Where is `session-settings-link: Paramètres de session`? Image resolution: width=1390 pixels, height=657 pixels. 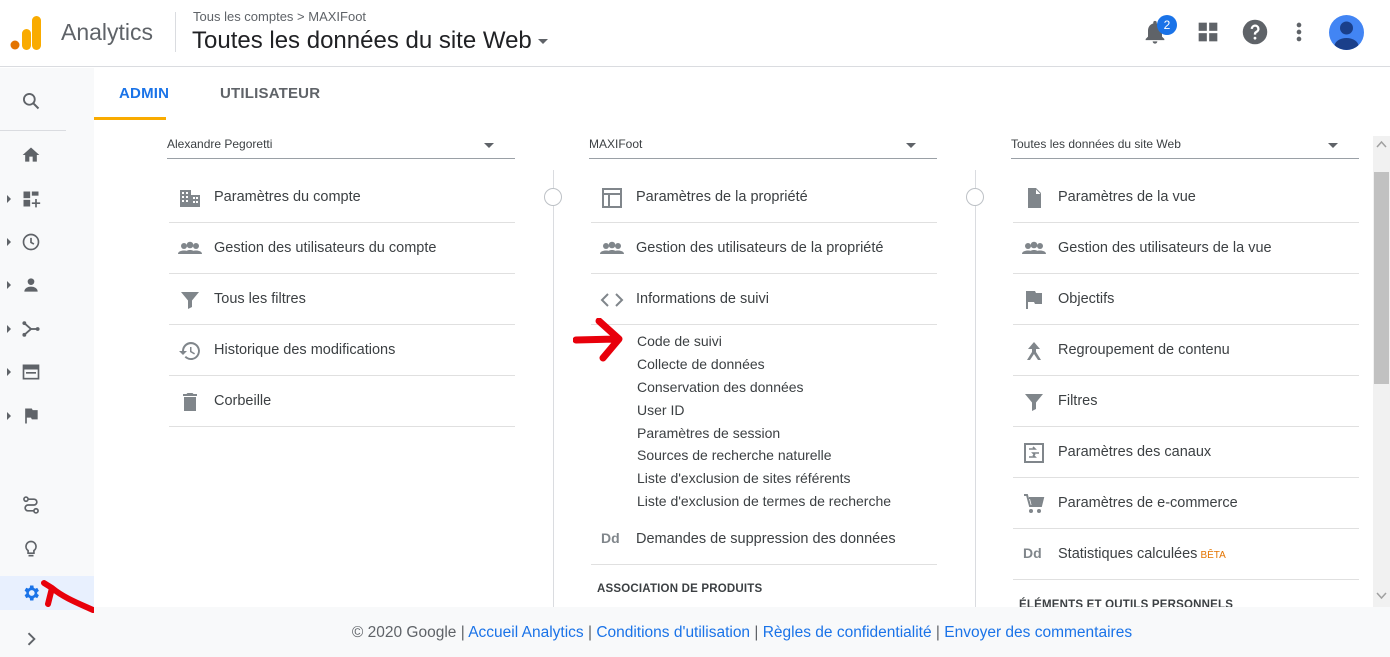 session-settings-link: Paramètres de session is located at coordinates (708, 433).